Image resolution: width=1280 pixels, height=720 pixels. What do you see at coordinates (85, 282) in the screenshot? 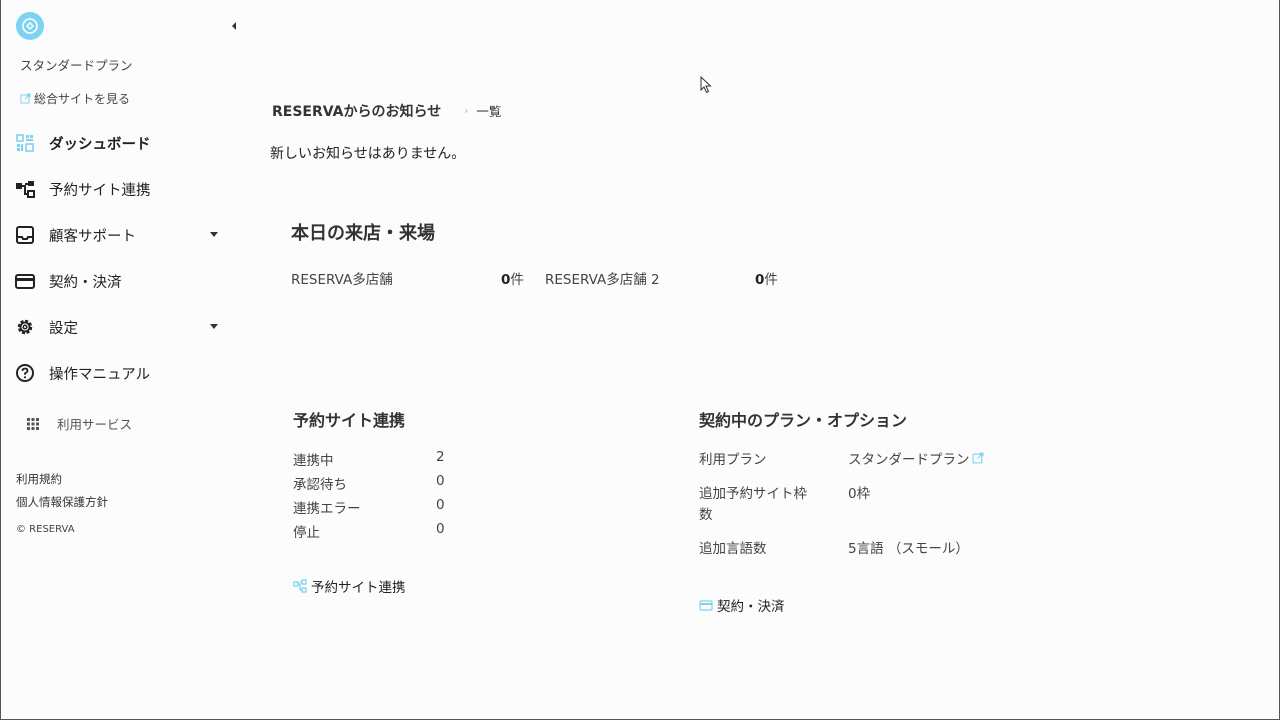
I see `sidebar-item-label: 契約・決済` at bounding box center [85, 282].